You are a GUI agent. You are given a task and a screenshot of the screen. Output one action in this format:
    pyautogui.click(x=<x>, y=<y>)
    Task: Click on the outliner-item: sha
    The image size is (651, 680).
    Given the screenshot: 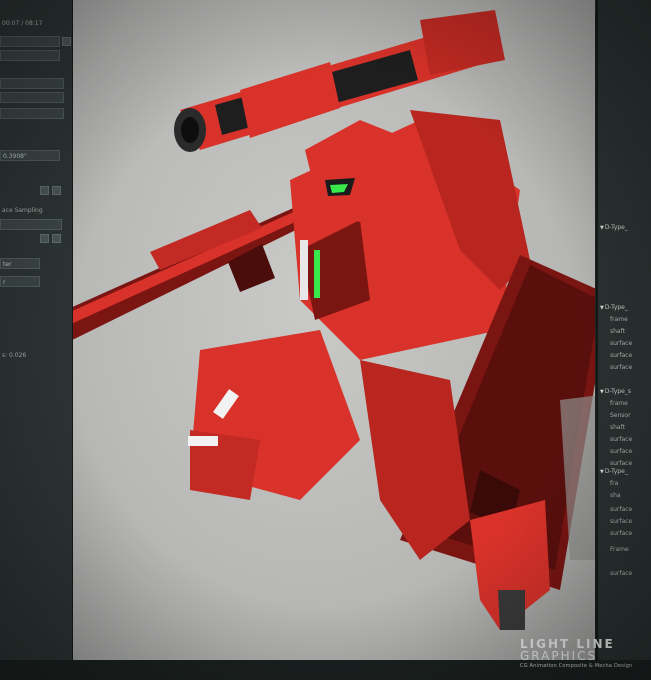 What is the action you would take?
    pyautogui.click(x=615, y=495)
    